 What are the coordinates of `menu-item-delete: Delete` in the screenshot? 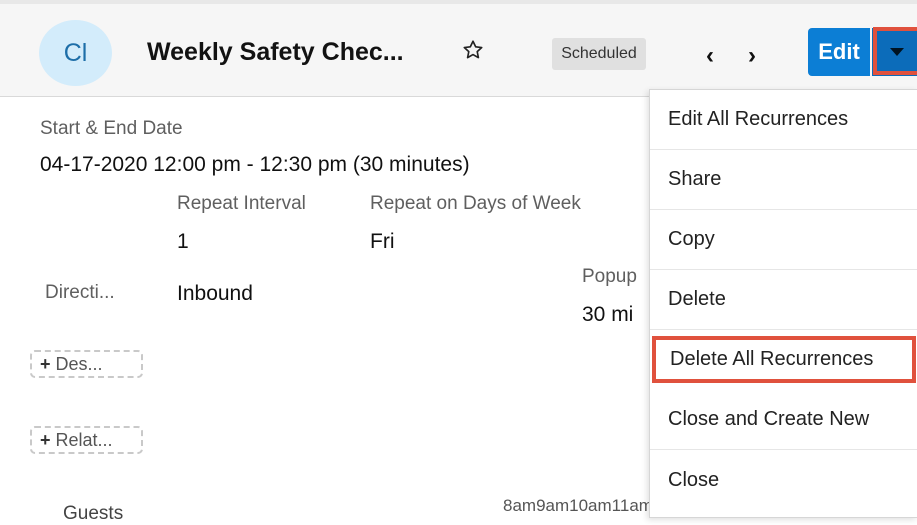 It's located at (783, 300).